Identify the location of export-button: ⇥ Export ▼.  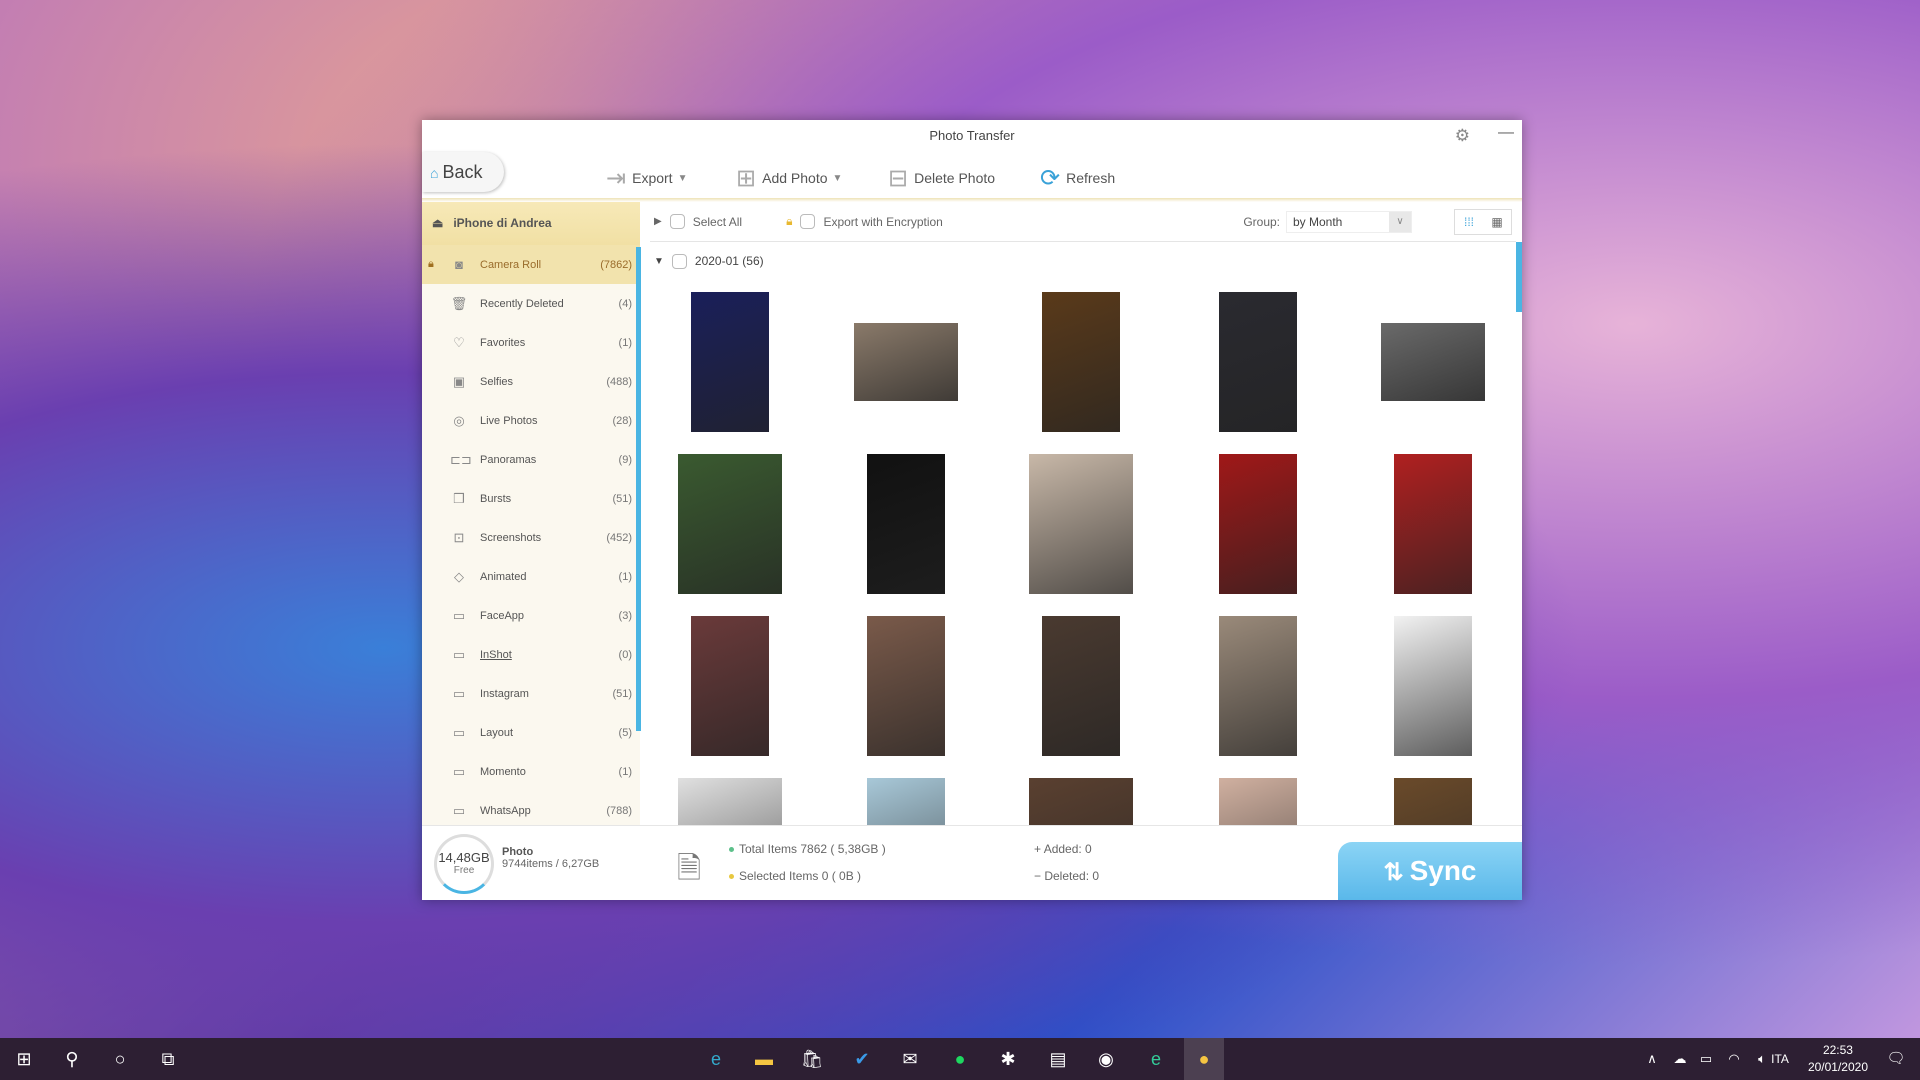
(646, 178).